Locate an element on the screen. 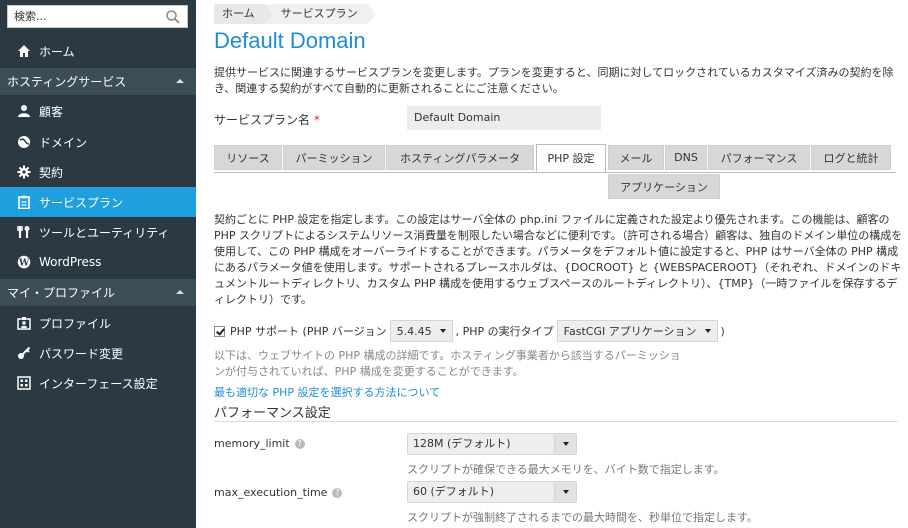 This screenshot has width=908, height=528. close-paren: ) is located at coordinates (722, 331).